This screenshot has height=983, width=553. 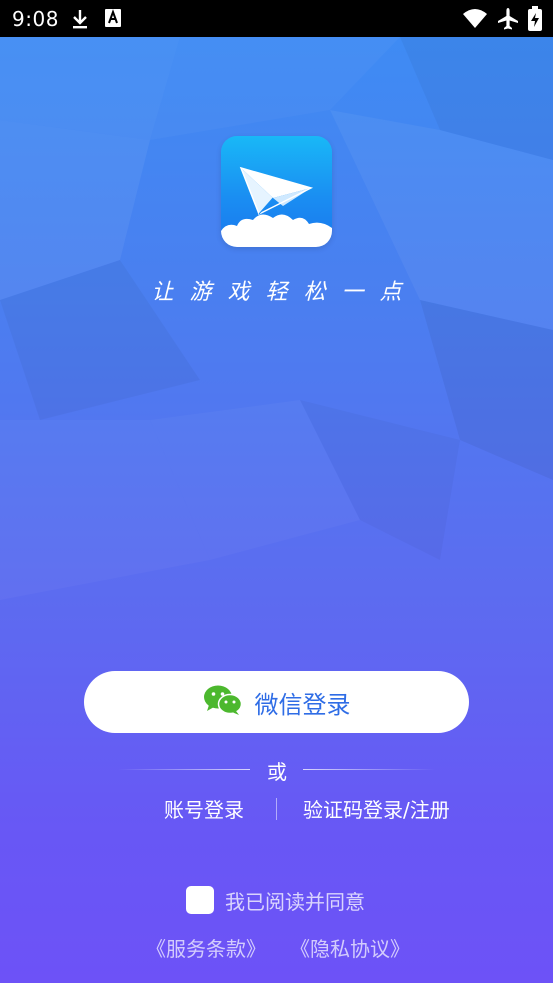 I want to click on wechat-login-label: 微信登录, so click(x=302, y=704).